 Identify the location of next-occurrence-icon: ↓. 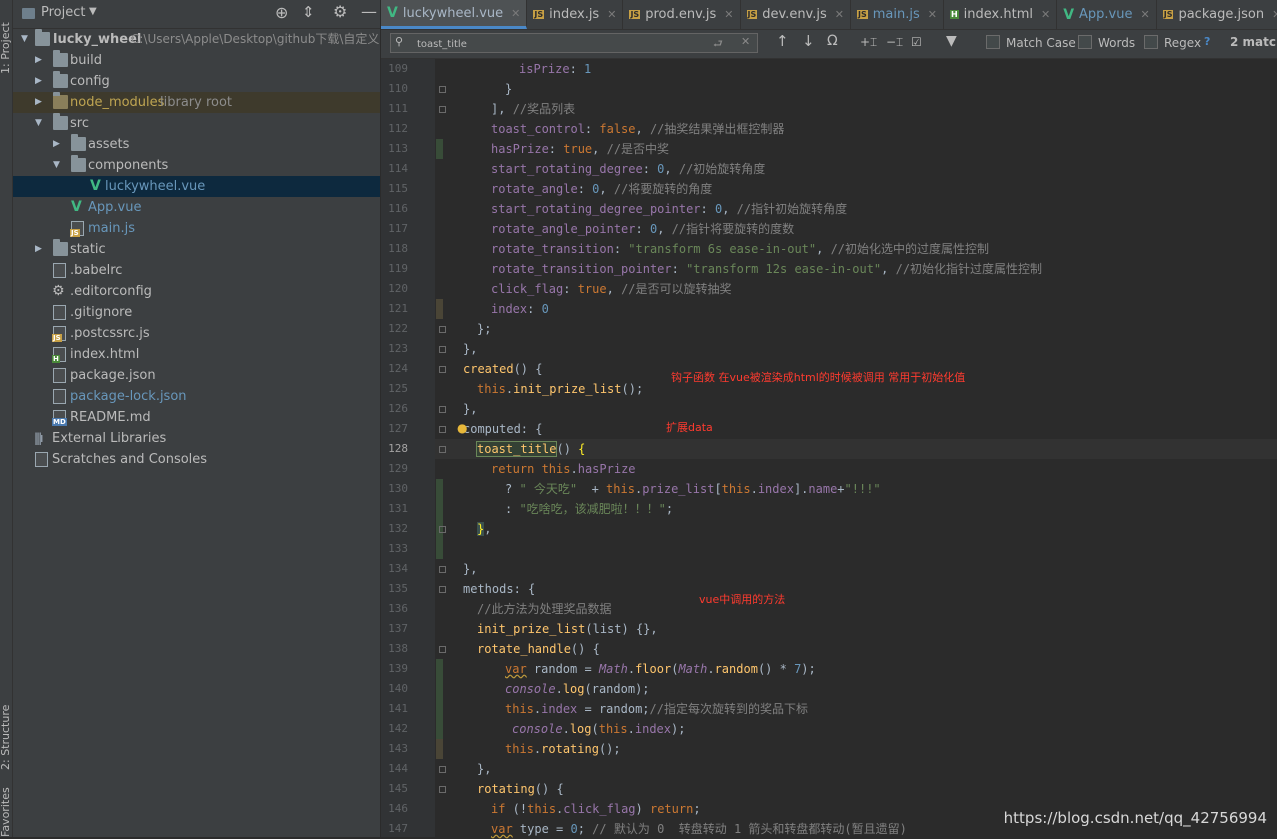
(808, 41).